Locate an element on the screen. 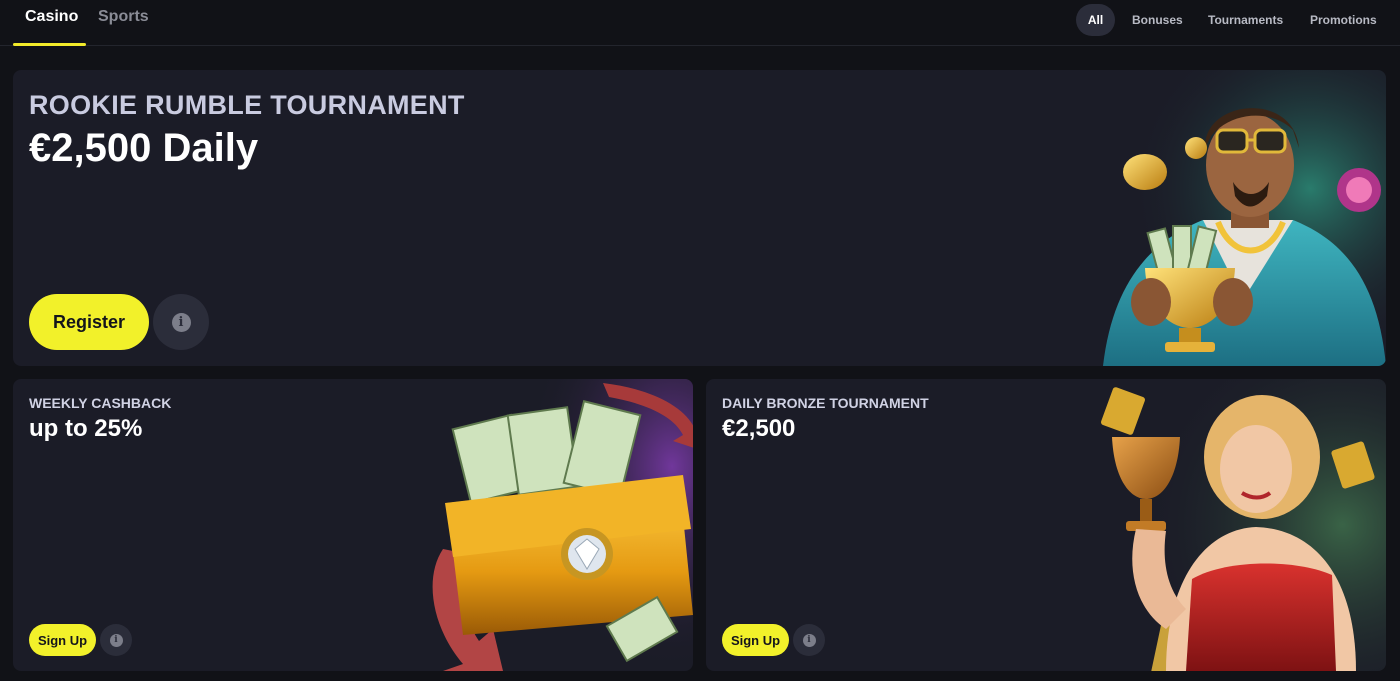 The height and width of the screenshot is (681, 1400). promo-kicker: DAILY BRONZE TOURNAMENT is located at coordinates (825, 403).